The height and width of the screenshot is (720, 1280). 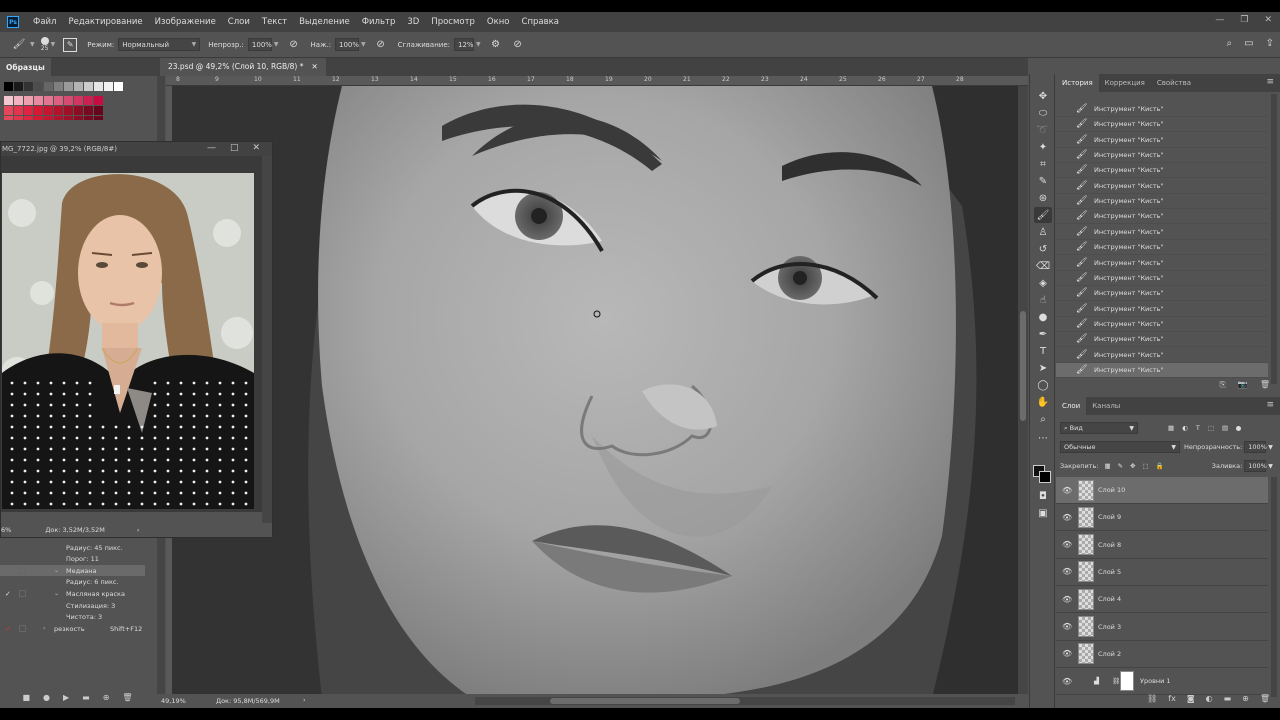 What do you see at coordinates (1209, 698) in the screenshot?
I see `new-adjustment-layer-icon: ◐` at bounding box center [1209, 698].